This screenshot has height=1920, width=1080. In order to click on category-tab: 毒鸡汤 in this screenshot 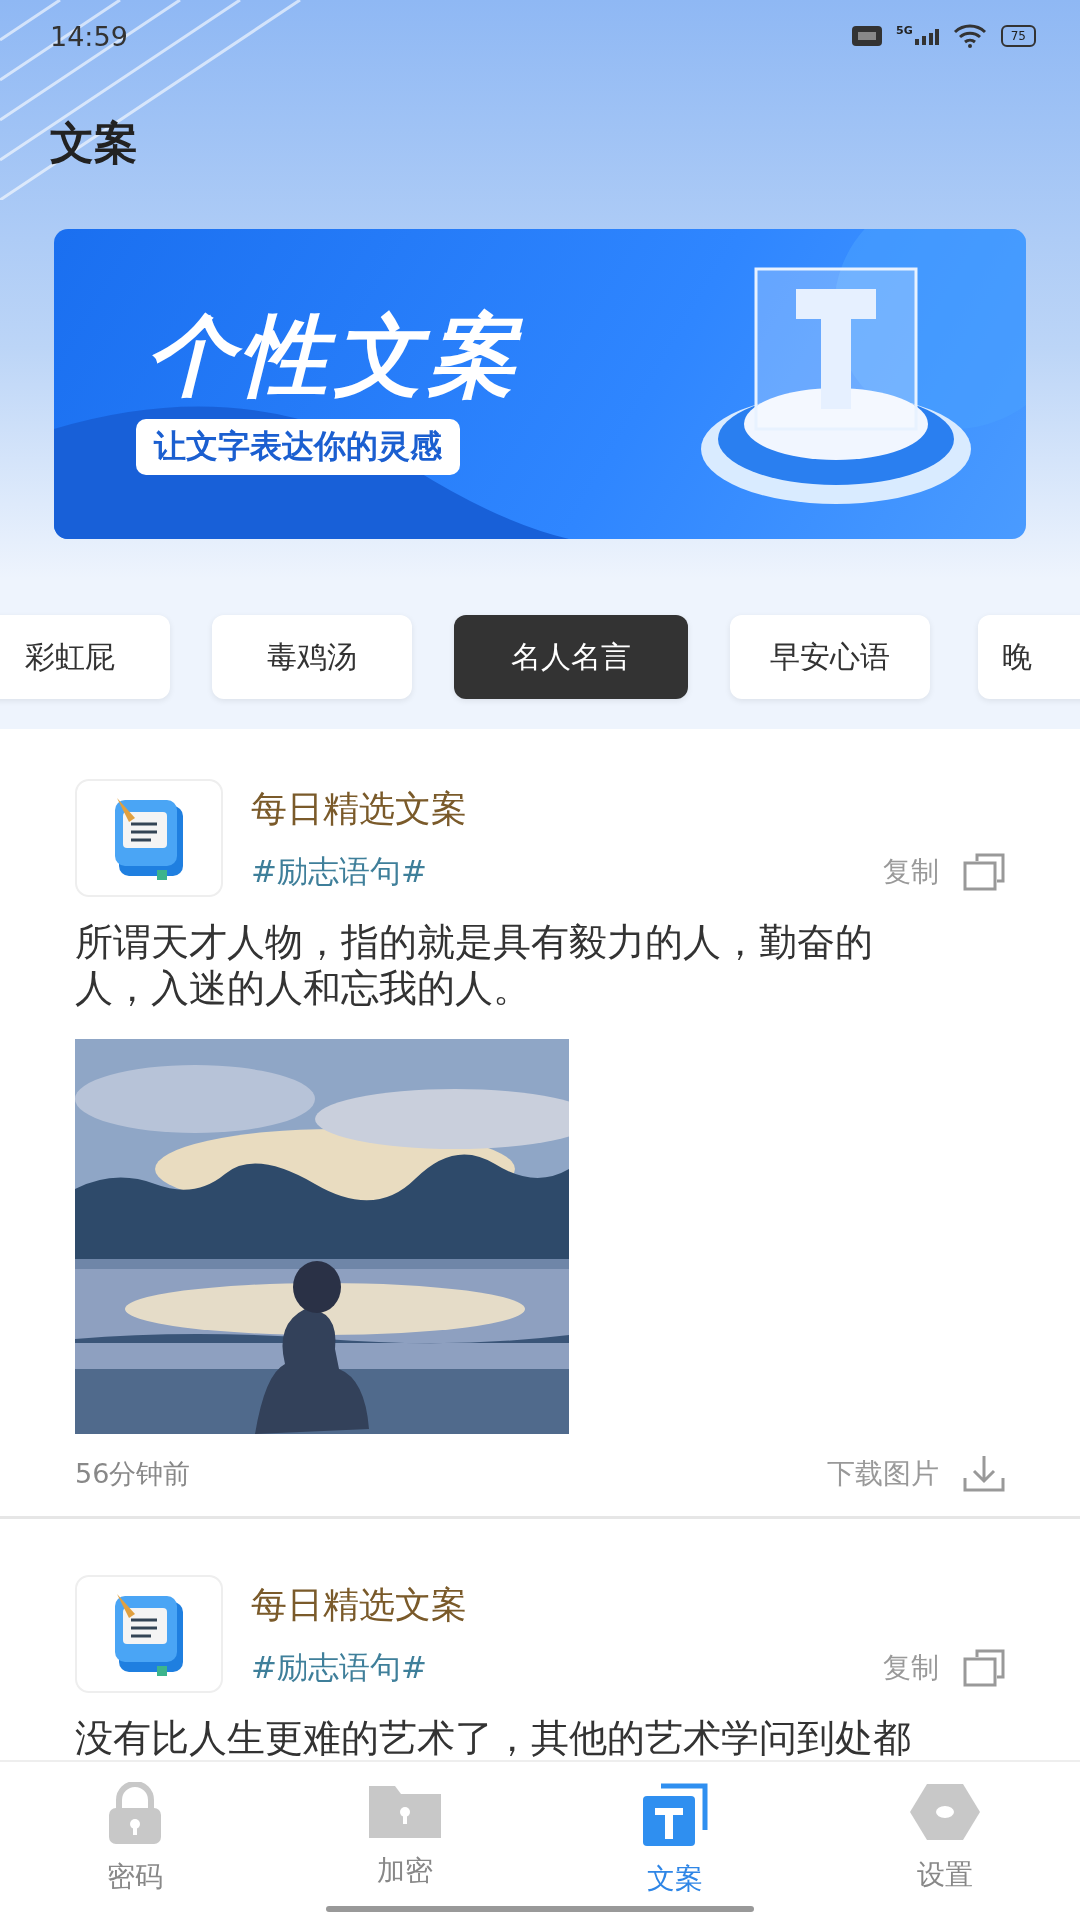, I will do `click(312, 657)`.